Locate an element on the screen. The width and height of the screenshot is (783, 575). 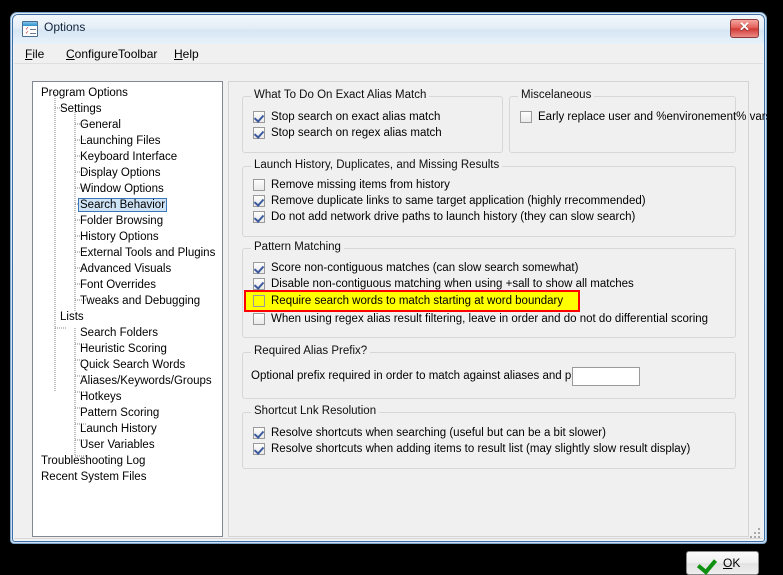
tree-item-font-overrides: Font Overrides is located at coordinates (127, 285).